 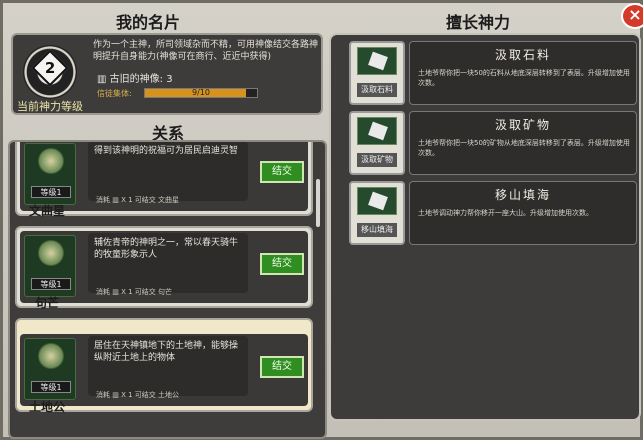 What do you see at coordinates (377, 213) in the screenshot?
I see `mountain-icon: 移山填海` at bounding box center [377, 213].